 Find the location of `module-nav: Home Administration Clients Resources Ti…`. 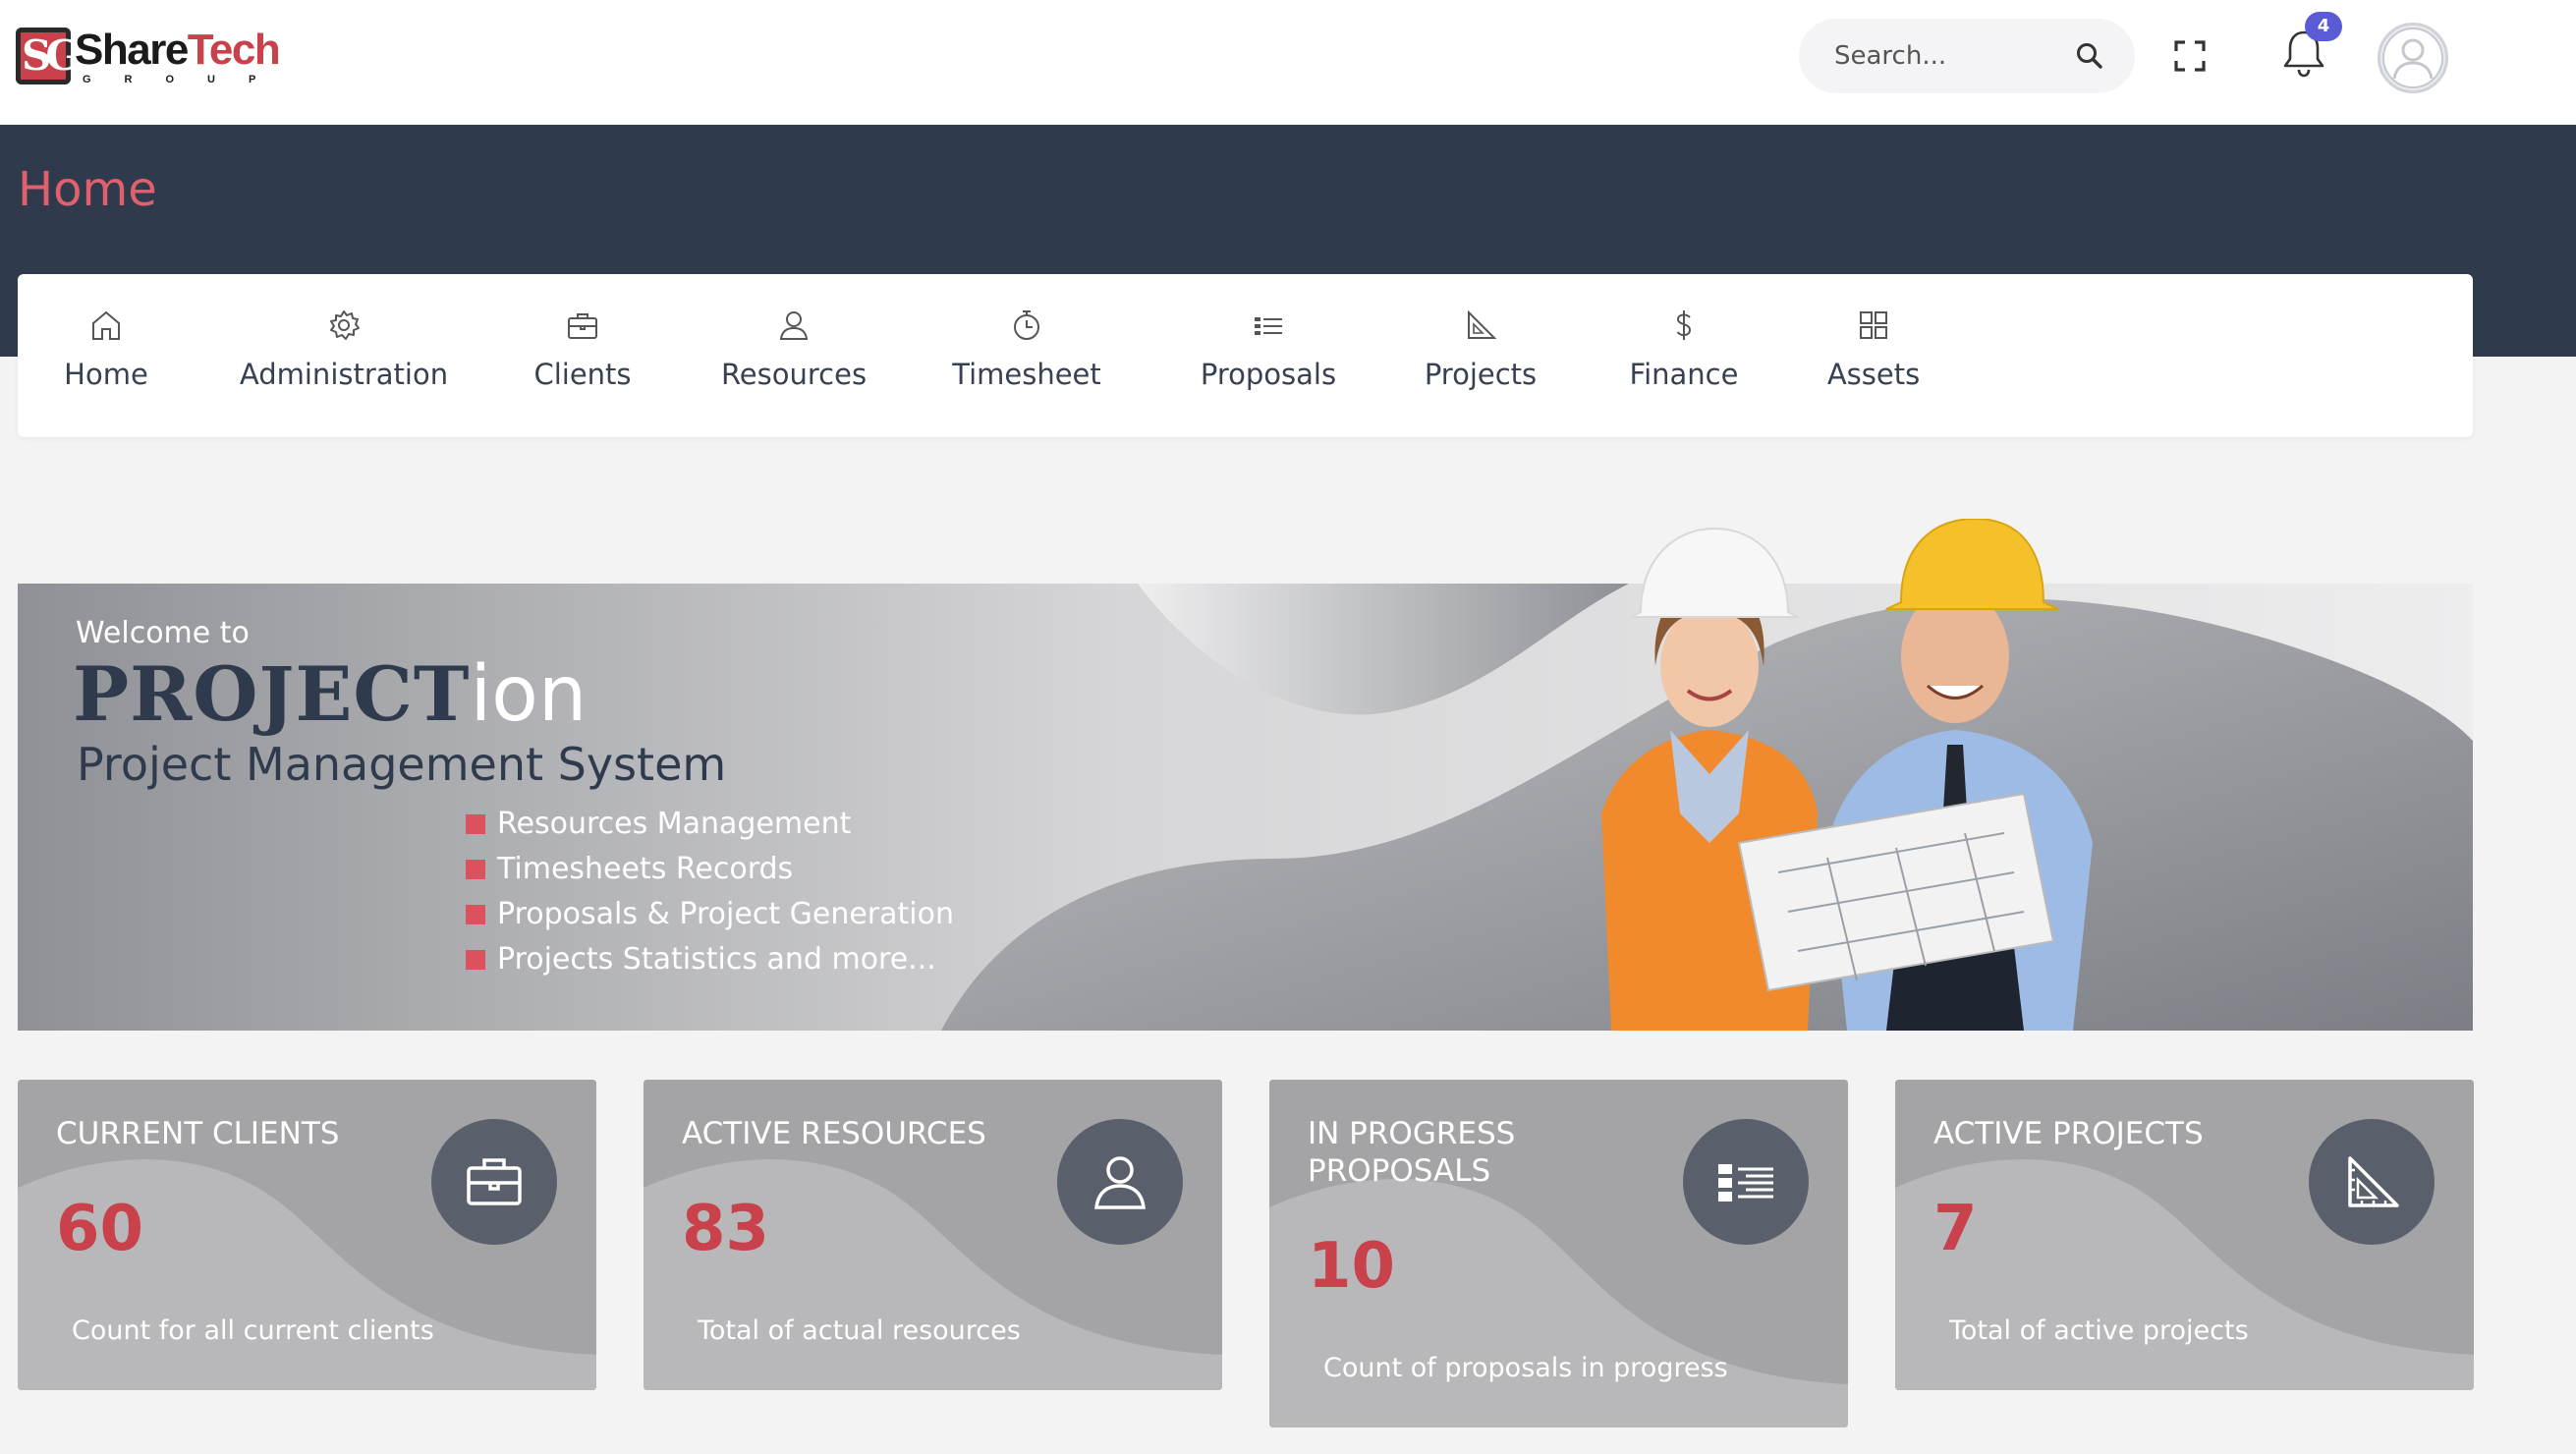

module-nav: Home Administration Clients Resources Ti… is located at coordinates (1245, 355).